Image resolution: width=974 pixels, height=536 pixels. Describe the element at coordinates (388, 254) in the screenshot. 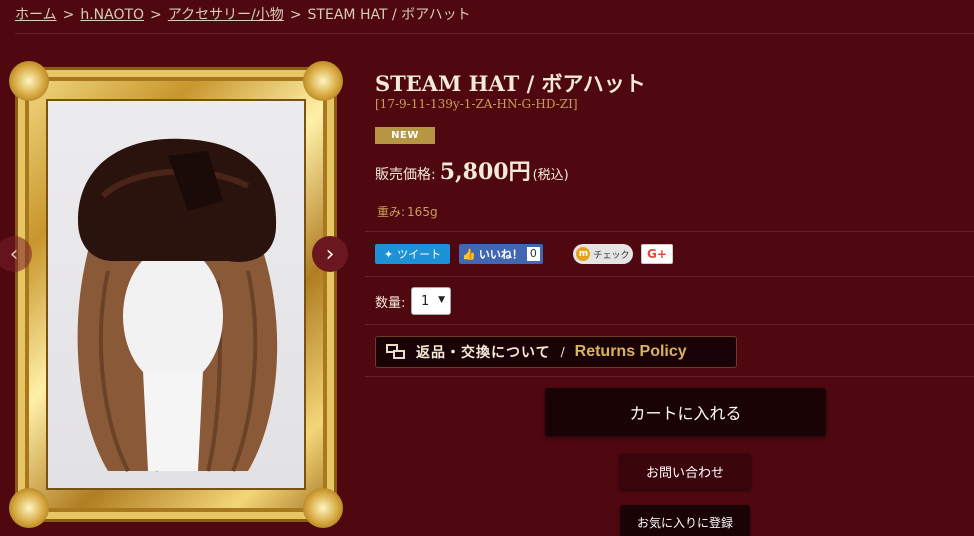

I see `twitter-icon: ✦` at that location.